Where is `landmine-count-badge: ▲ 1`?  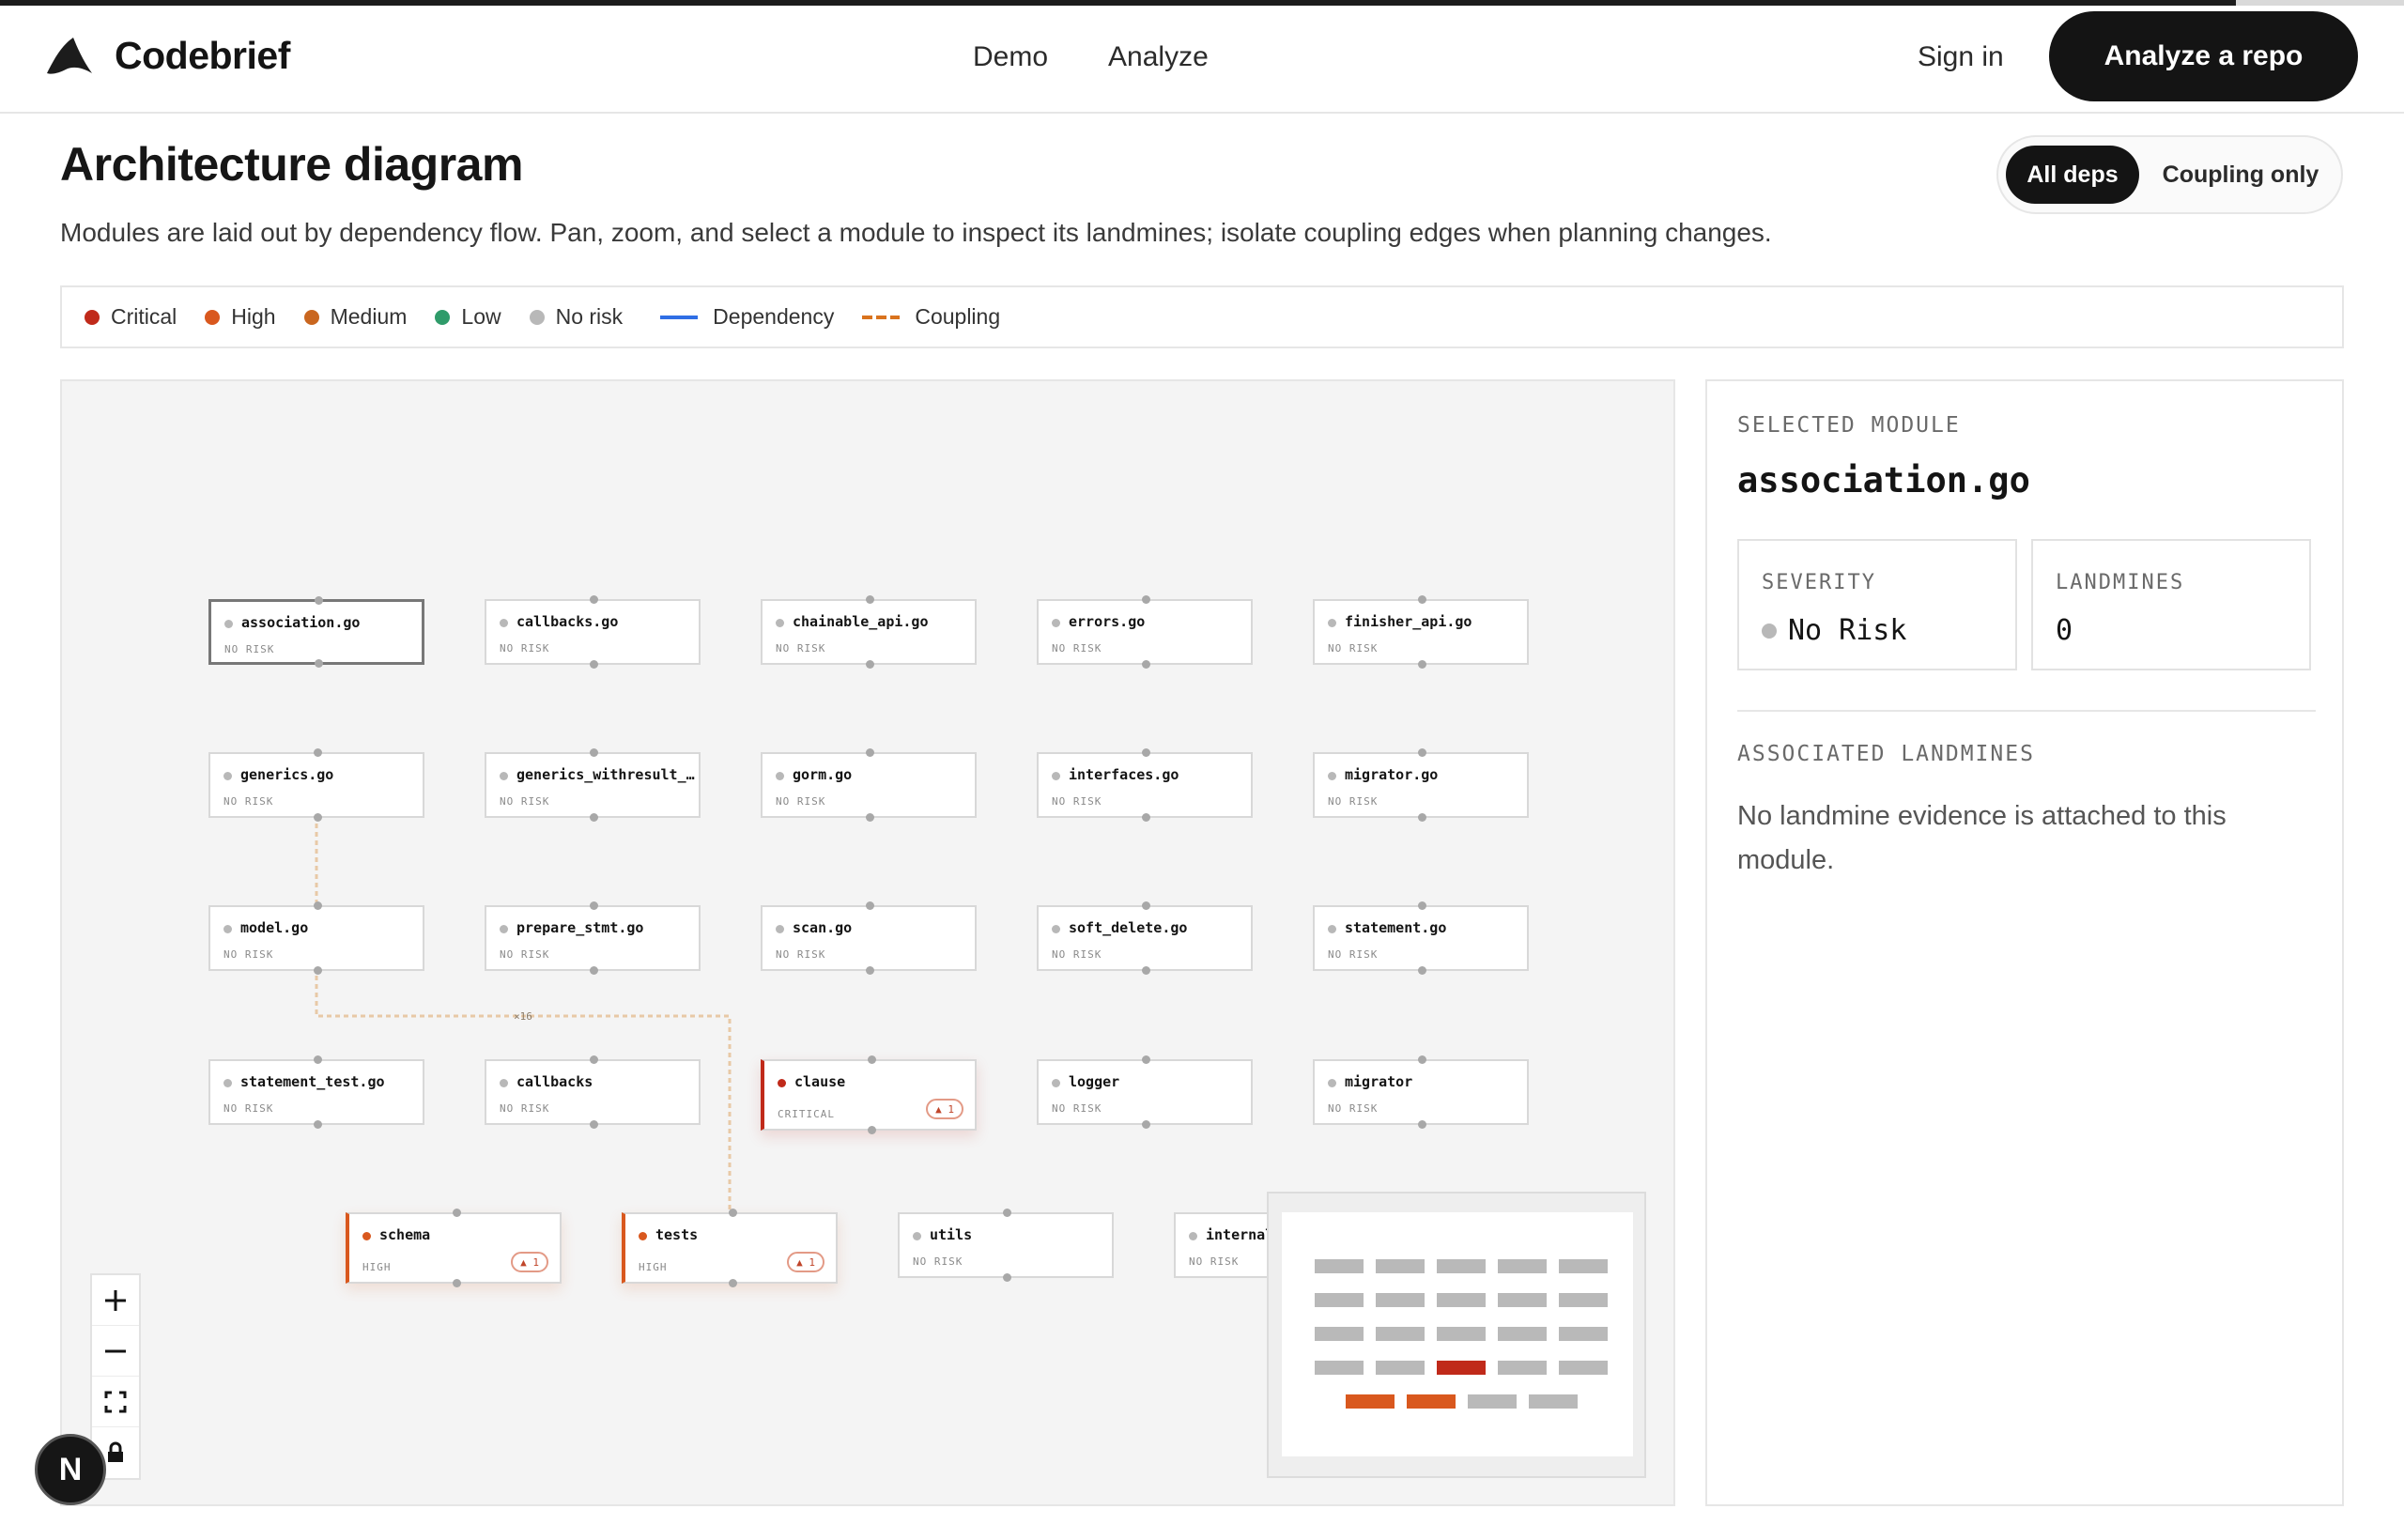 landmine-count-badge: ▲ 1 is located at coordinates (805, 1262).